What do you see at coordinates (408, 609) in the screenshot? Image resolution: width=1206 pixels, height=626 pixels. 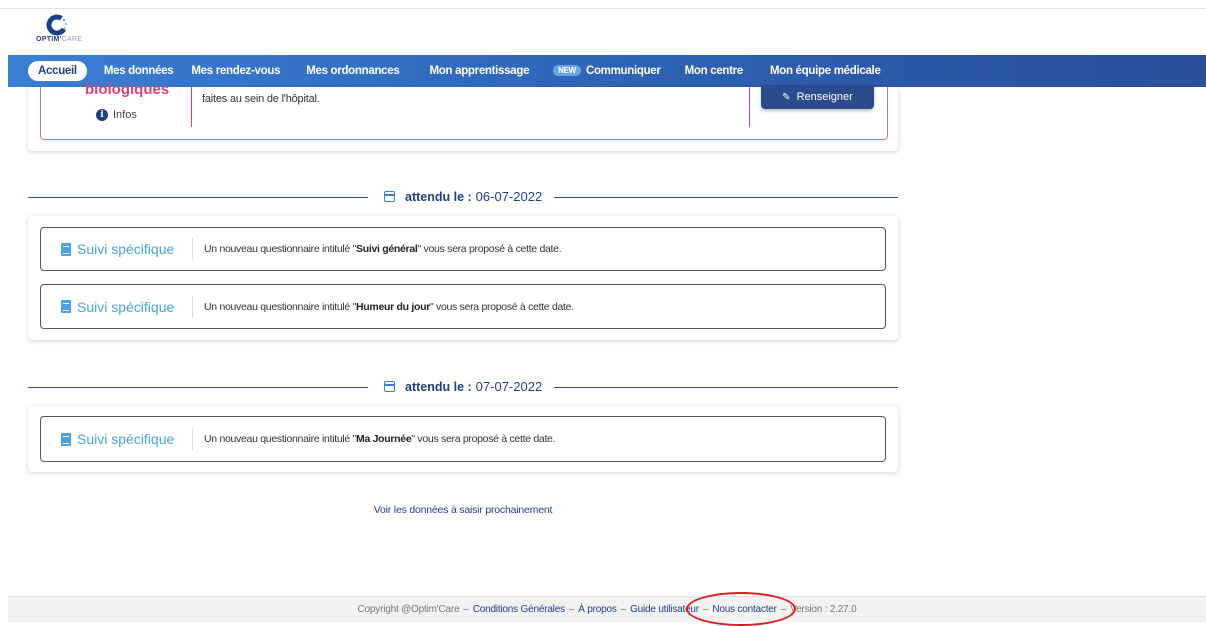 I see `copyright-text: Copyright @Optim'Care` at bounding box center [408, 609].